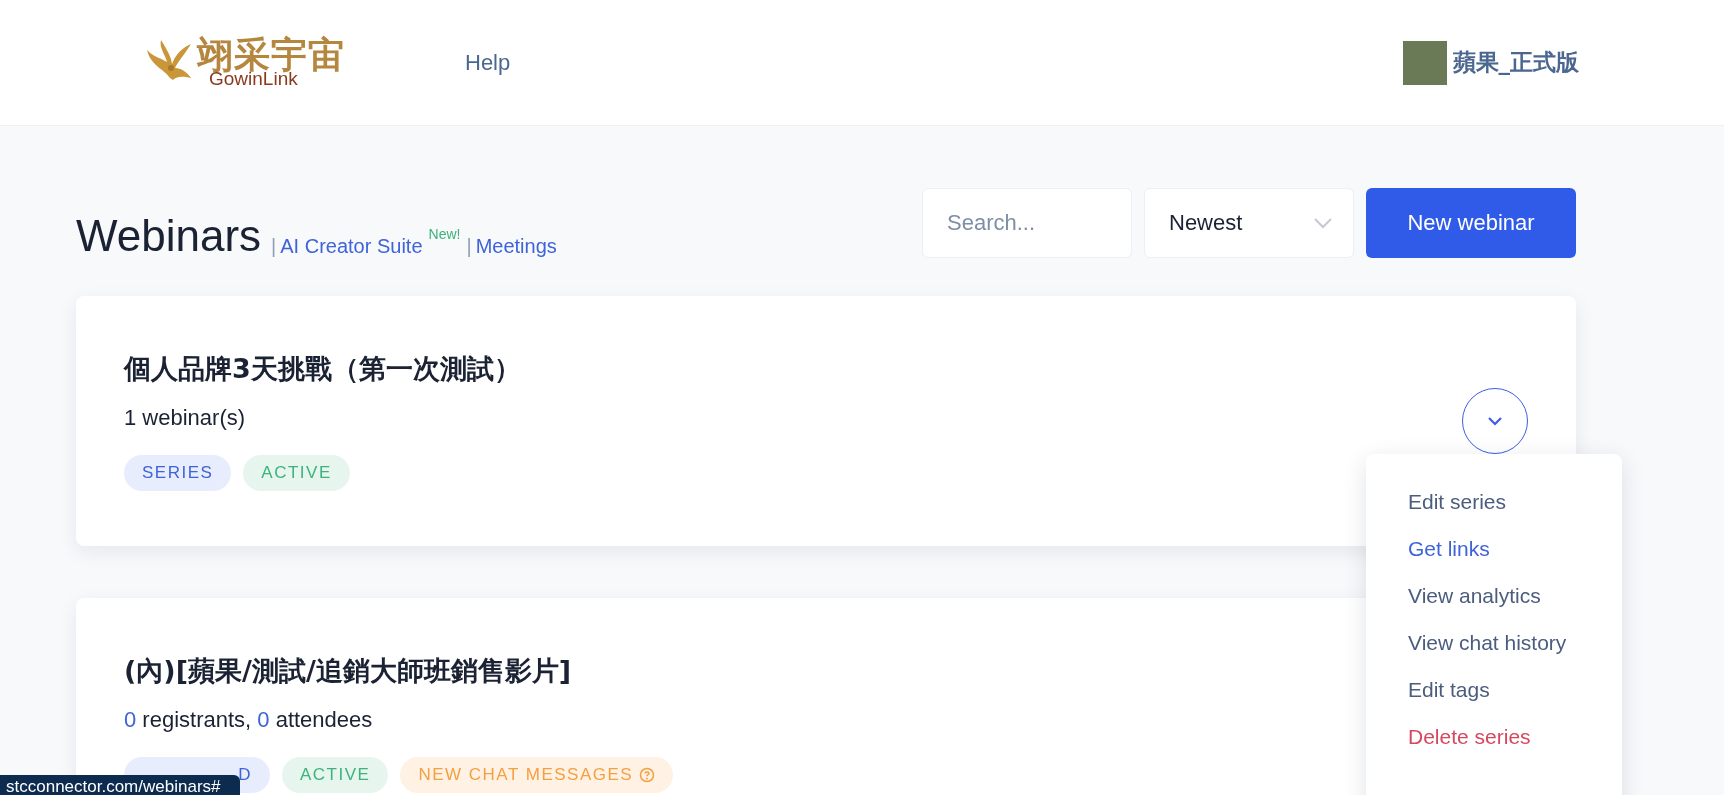 This screenshot has height=795, width=1724. What do you see at coordinates (1515, 736) in the screenshot?
I see `menu-item: Delete series` at bounding box center [1515, 736].